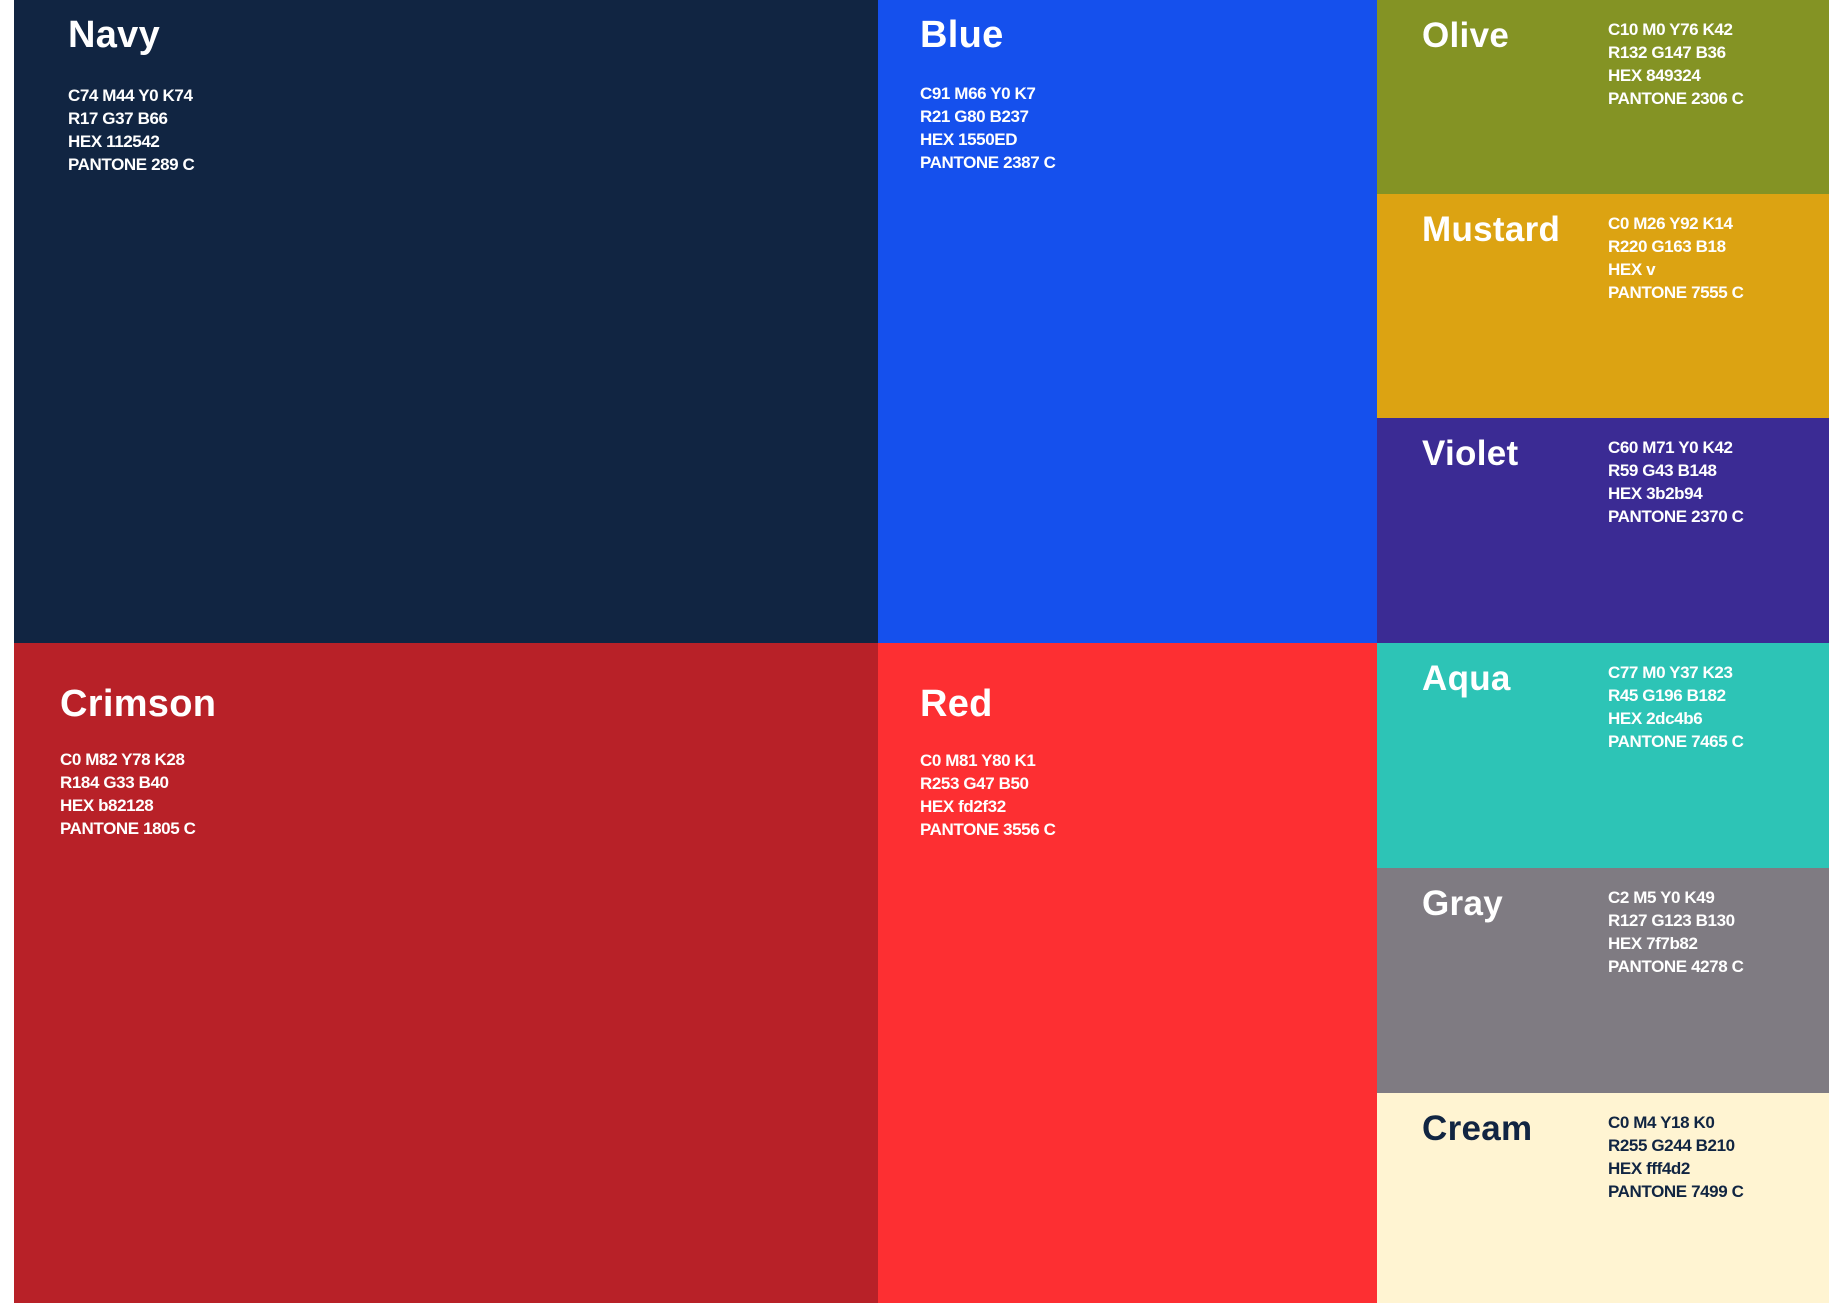  What do you see at coordinates (1670, 223) in the screenshot?
I see `cmyk-value: C0 M26 Y92 K14` at bounding box center [1670, 223].